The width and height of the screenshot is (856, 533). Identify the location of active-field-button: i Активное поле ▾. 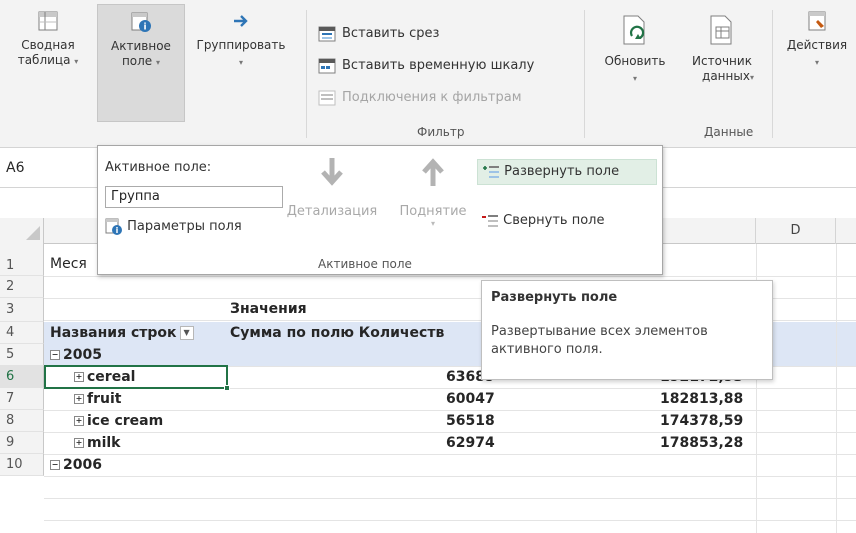
(141, 63).